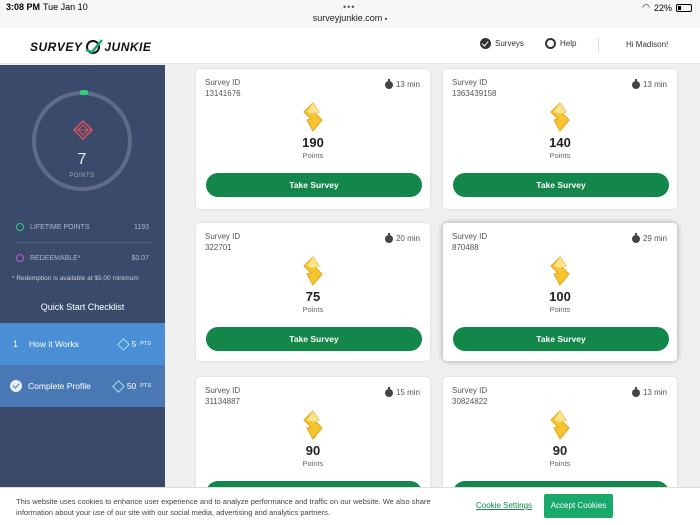 This screenshot has width=700, height=525. I want to click on status-date: Tue Jan 10, so click(65, 7).